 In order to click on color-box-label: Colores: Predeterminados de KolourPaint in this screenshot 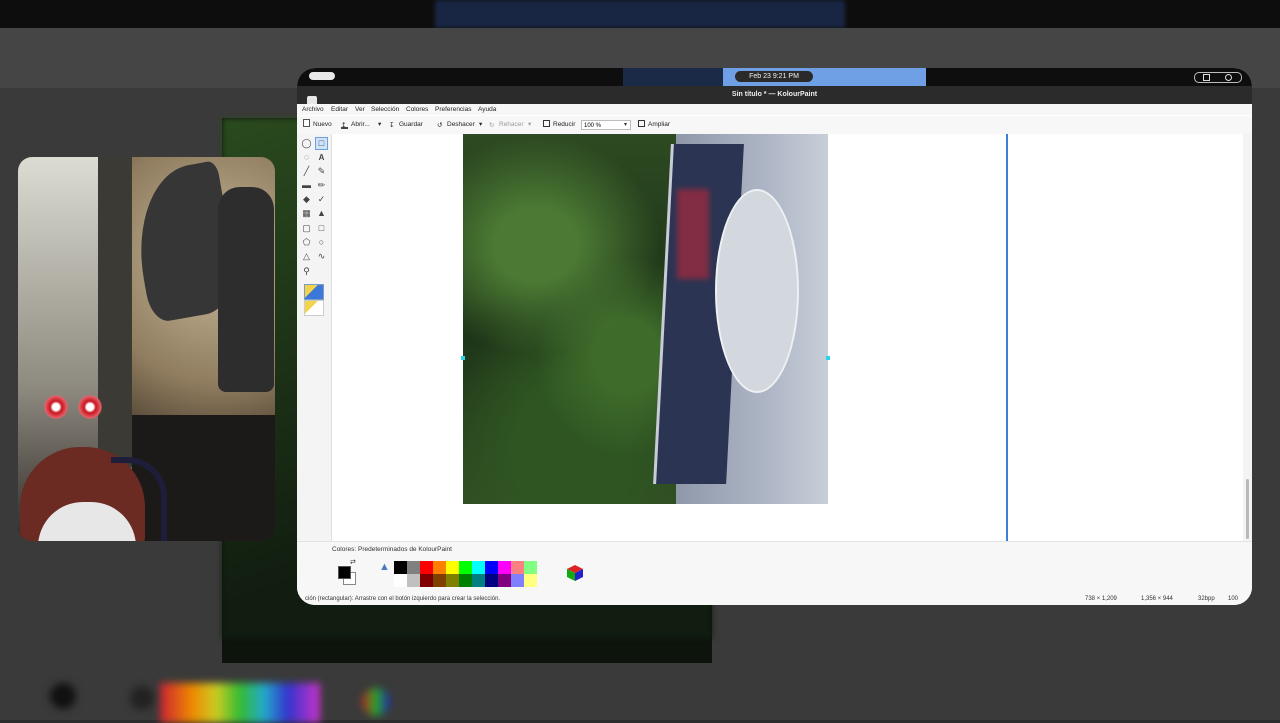, I will do `click(392, 549)`.